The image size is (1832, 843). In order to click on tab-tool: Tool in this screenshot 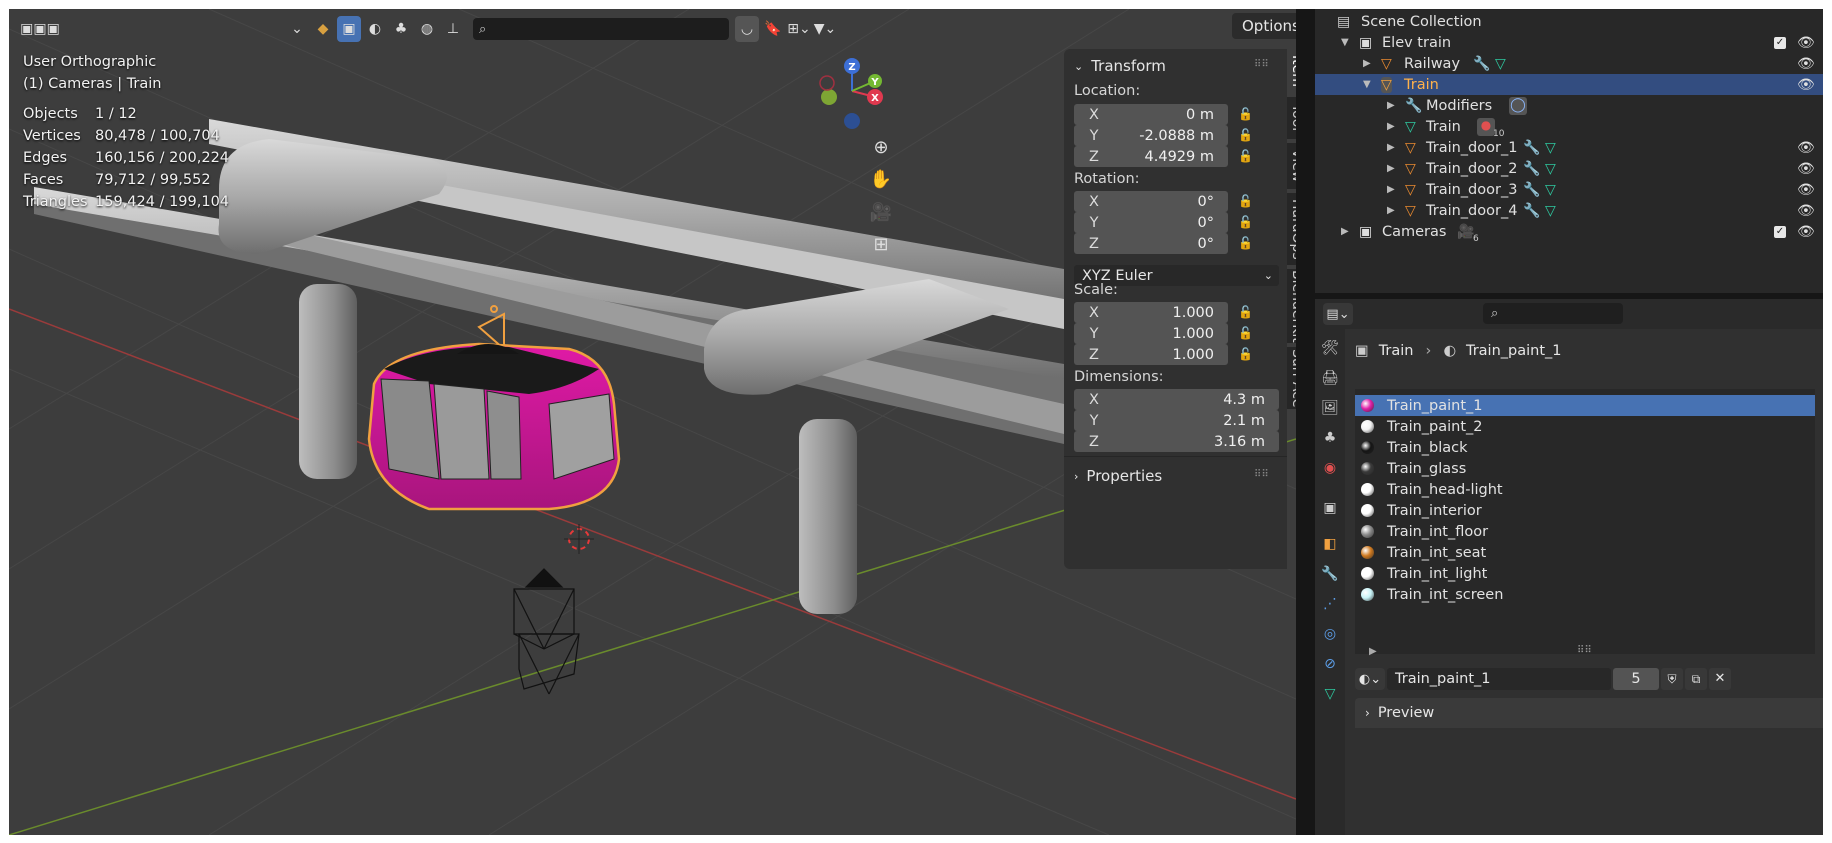, I will do `click(1291, 118)`.